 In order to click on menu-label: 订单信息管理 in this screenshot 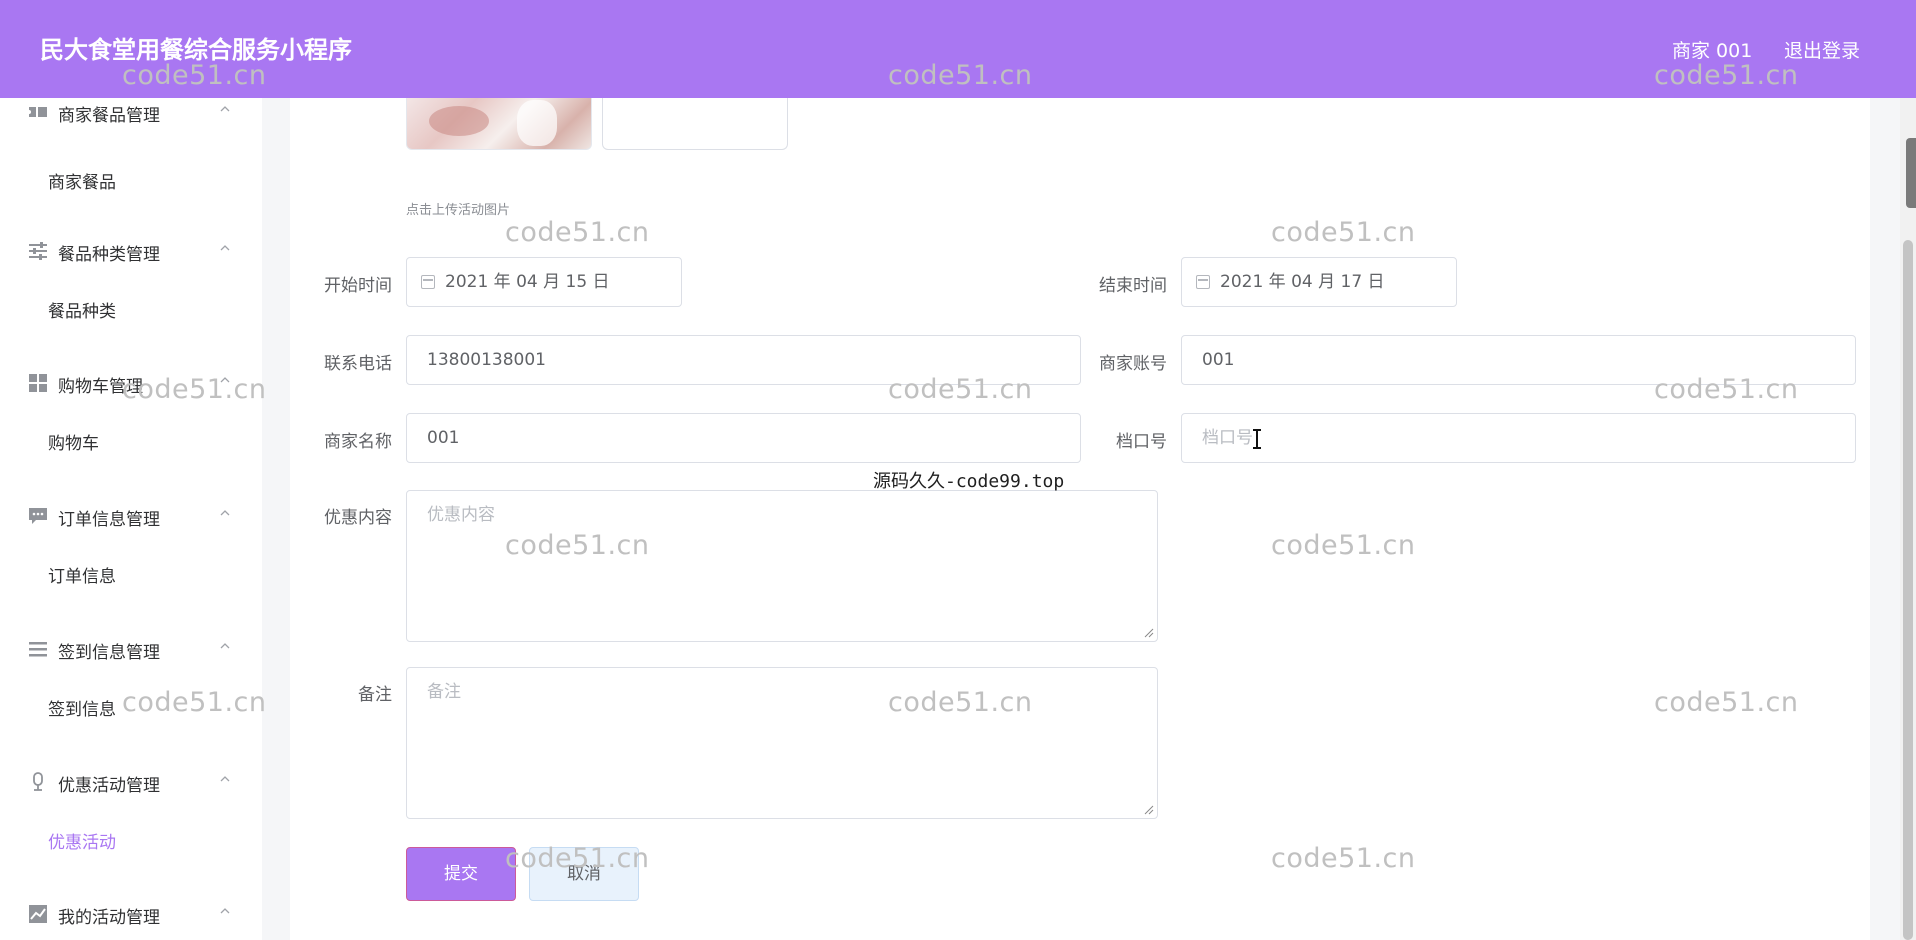, I will do `click(109, 520)`.